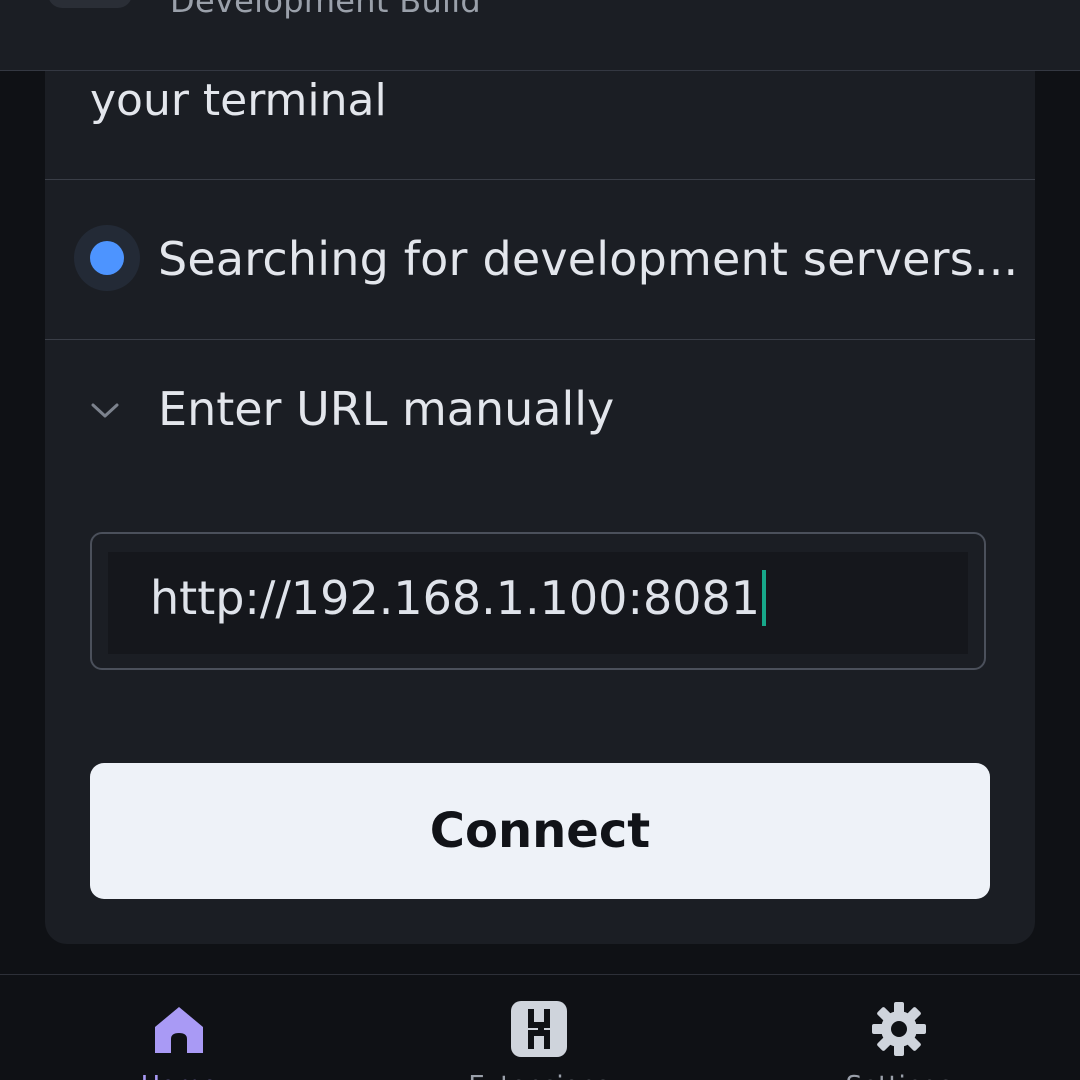 This screenshot has height=1080, width=1080. I want to click on url-input-value-wrap: http://192.168.1.100:8081, so click(458, 598).